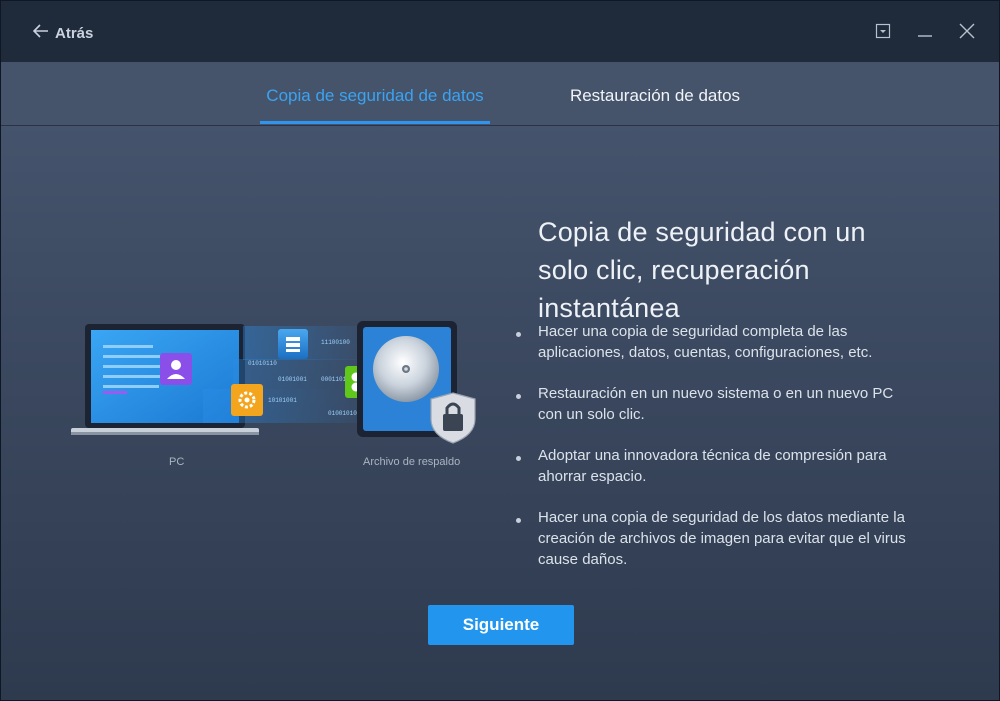  I want to click on backup-file-label: Archivo de respaldo, so click(412, 462).